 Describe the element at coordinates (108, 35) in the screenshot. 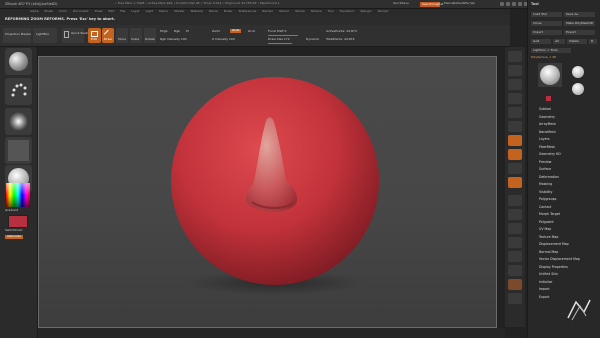

I see `draw-button: Draw` at that location.